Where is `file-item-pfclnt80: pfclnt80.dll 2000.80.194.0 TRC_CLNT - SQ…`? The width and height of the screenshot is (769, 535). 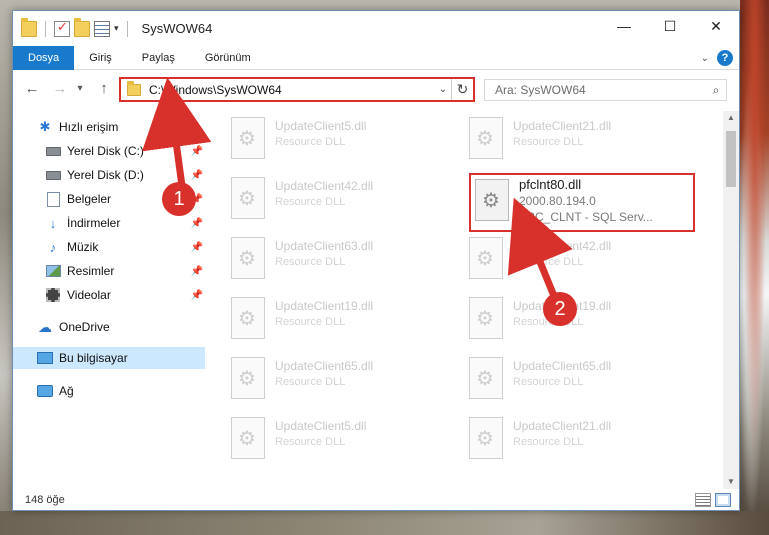 file-item-pfclnt80: pfclnt80.dll 2000.80.194.0 TRC_CLNT - SQ… is located at coordinates (582, 202).